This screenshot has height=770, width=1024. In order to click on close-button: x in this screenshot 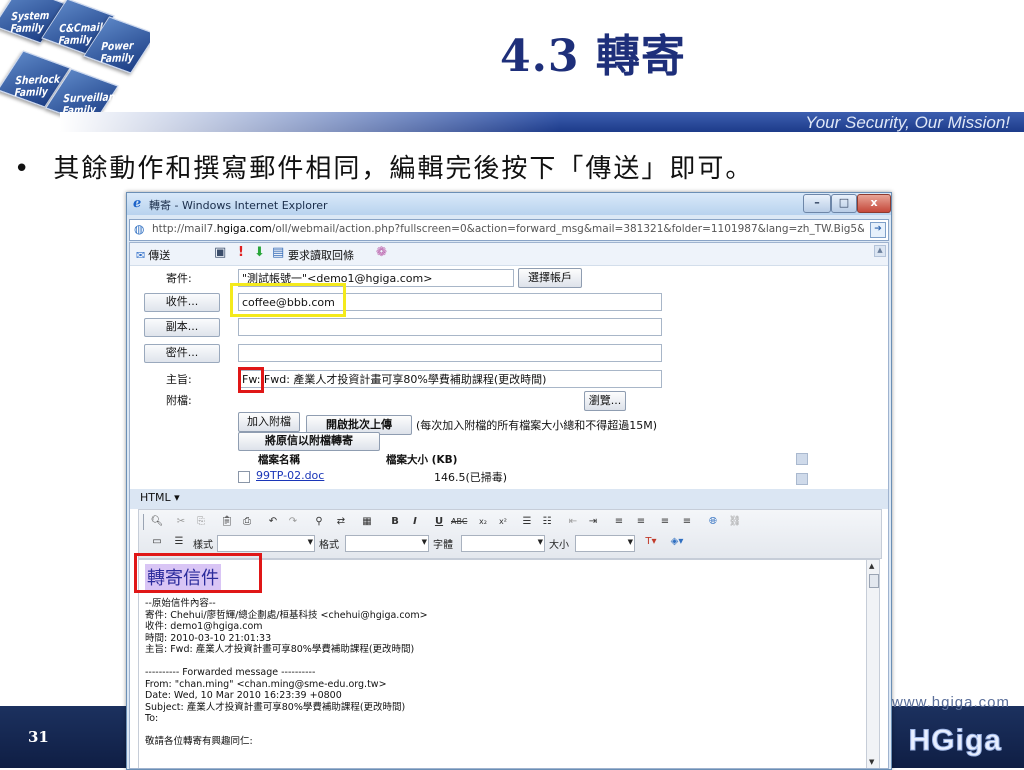, I will do `click(874, 203)`.